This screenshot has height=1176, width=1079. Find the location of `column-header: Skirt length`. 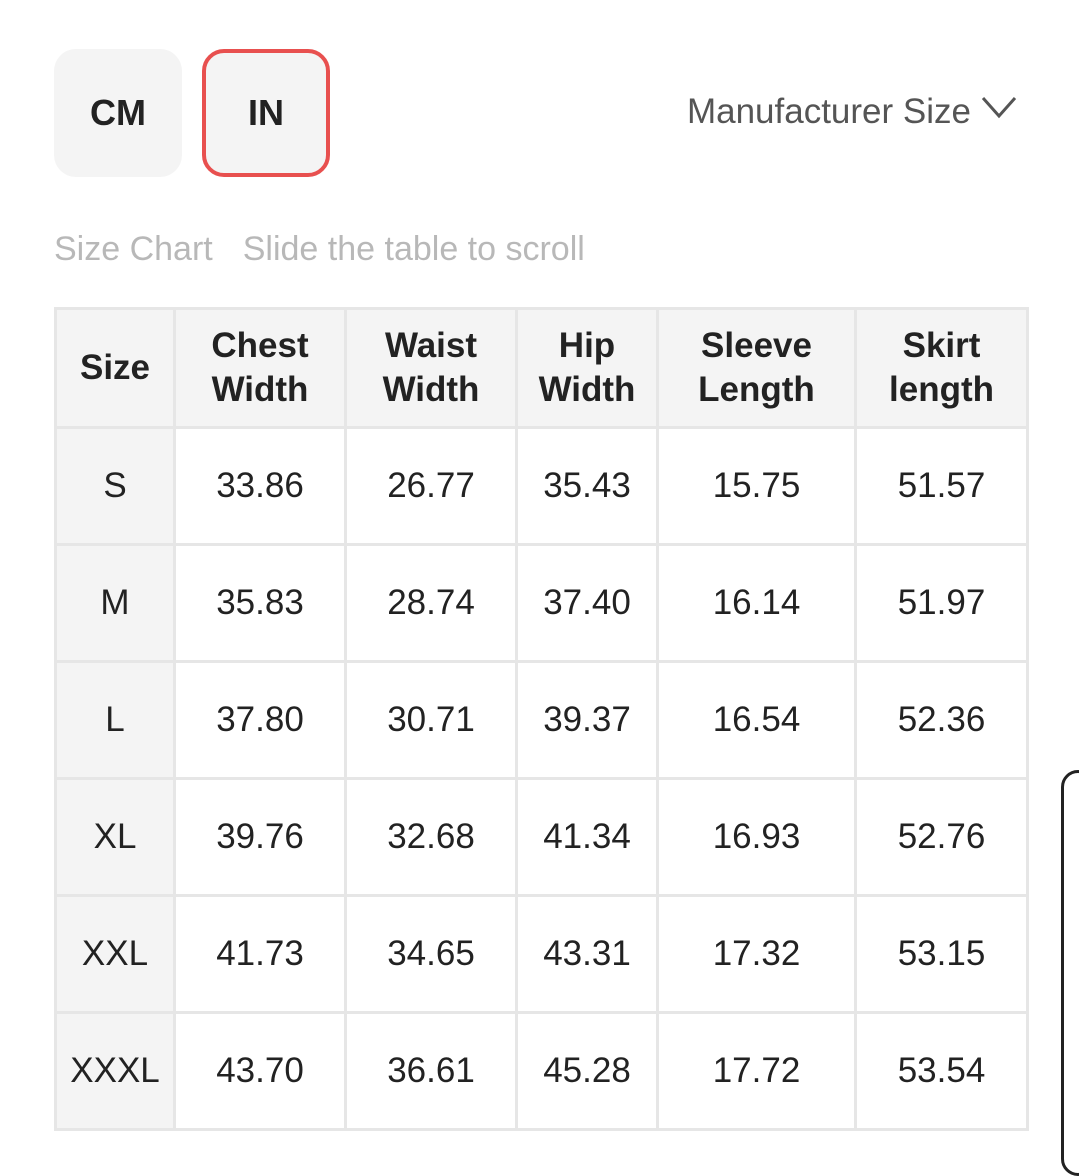

column-header: Skirt length is located at coordinates (941, 368).